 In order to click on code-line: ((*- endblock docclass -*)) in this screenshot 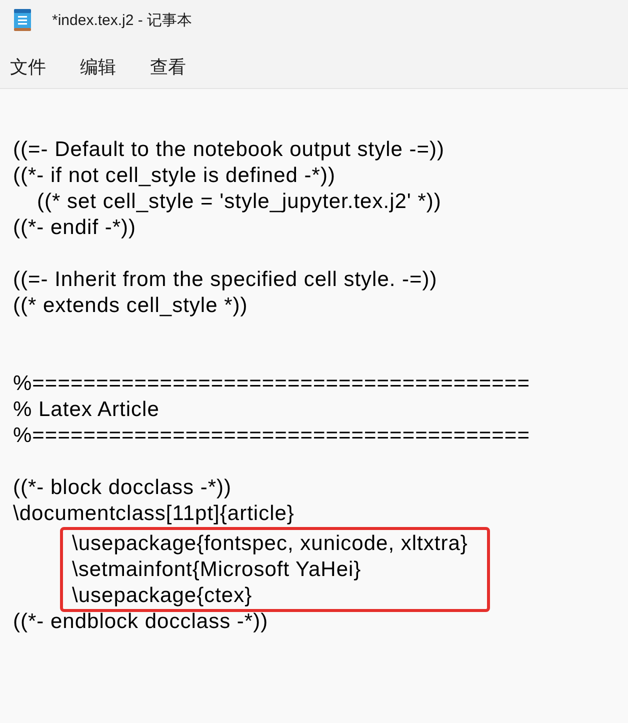, I will do `click(140, 622)`.